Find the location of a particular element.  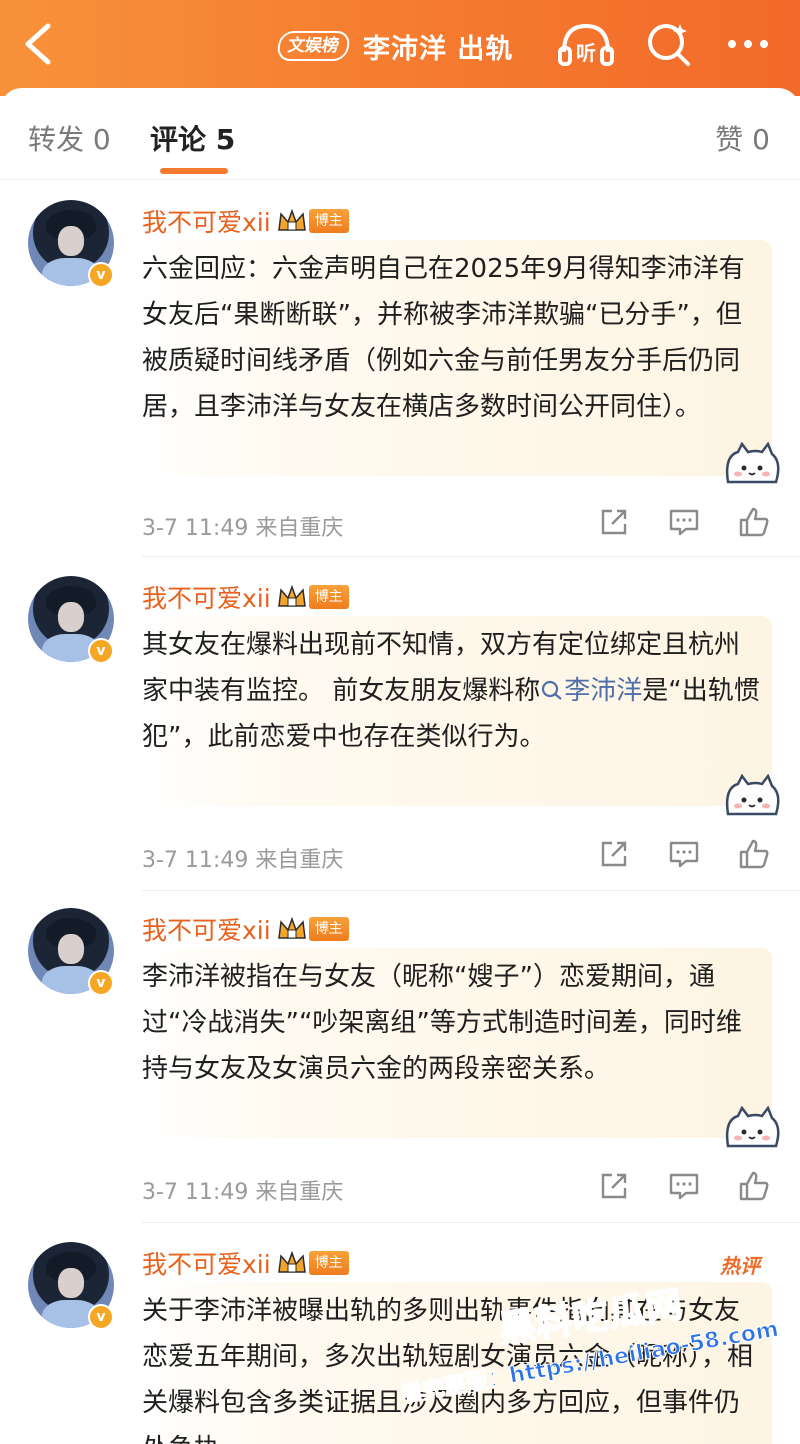

listen-button: 听 is located at coordinates (586, 44).